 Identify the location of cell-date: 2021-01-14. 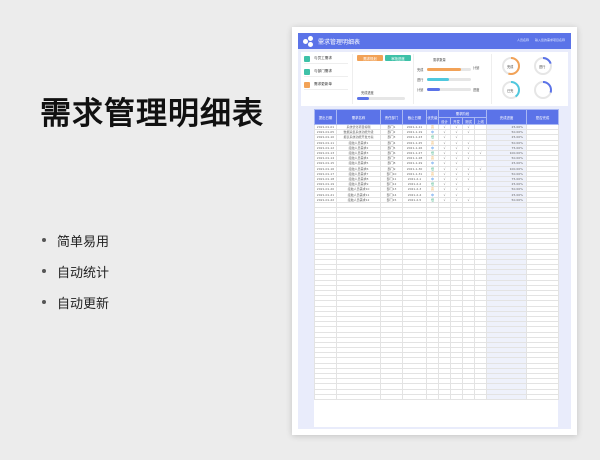
(325, 158).